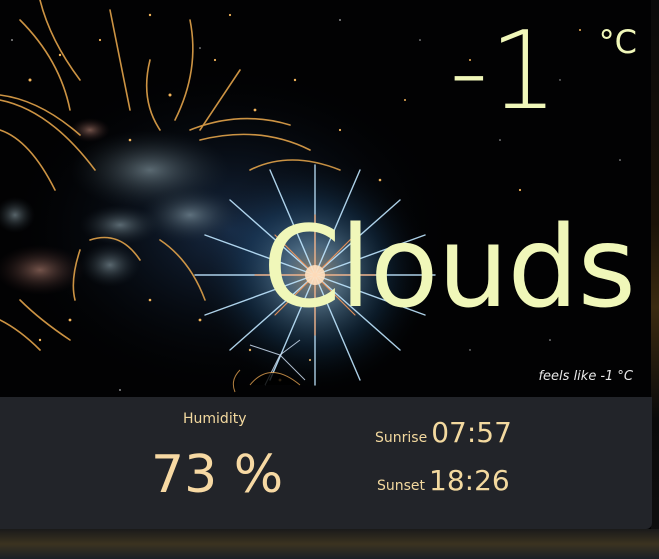 This screenshot has width=659, height=559. I want to click on sunrise-row: Sunrise 07:57, so click(443, 432).